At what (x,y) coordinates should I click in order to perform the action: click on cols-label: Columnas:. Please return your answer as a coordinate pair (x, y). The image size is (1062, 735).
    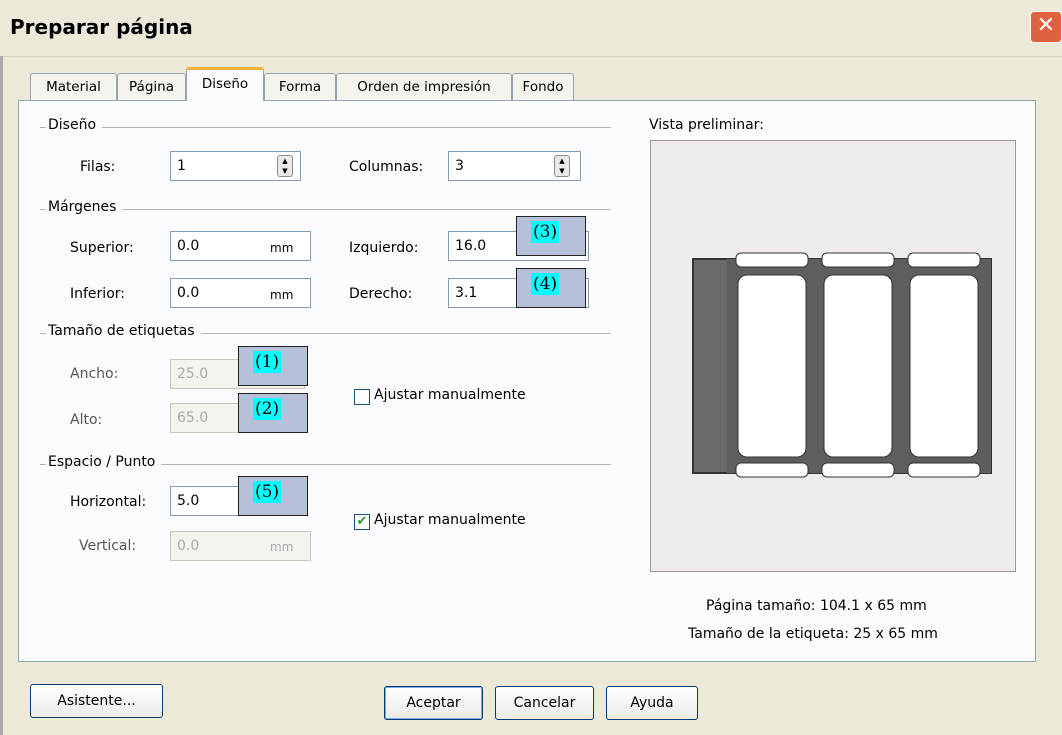
    Looking at the image, I should click on (386, 167).